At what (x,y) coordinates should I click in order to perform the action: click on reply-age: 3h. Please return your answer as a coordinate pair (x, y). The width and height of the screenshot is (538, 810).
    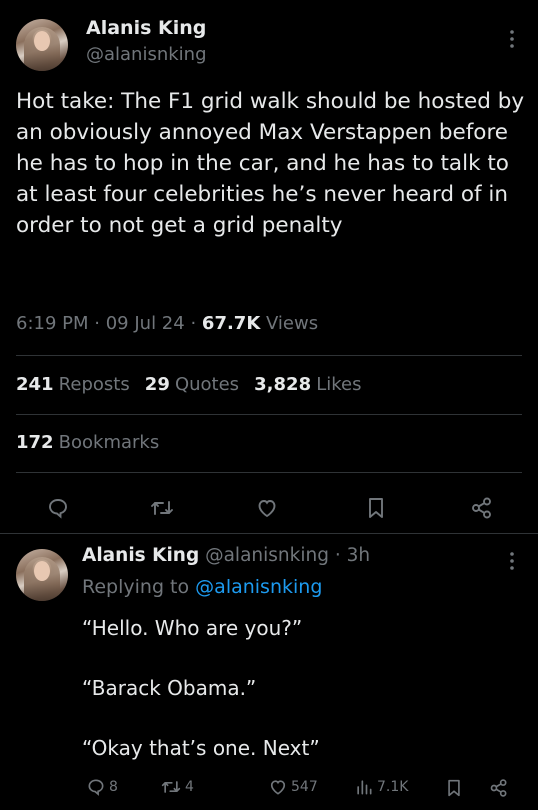
    Looking at the image, I should click on (359, 555).